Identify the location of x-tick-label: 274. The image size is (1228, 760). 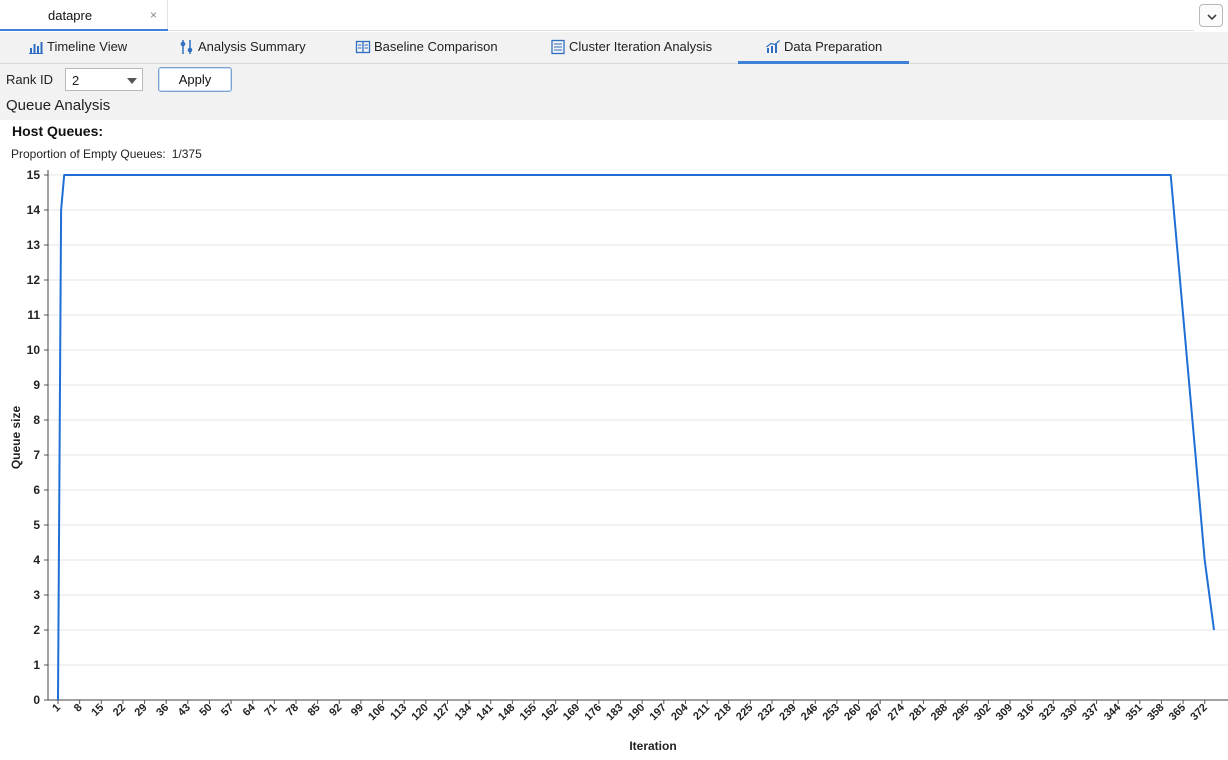
(896, 712).